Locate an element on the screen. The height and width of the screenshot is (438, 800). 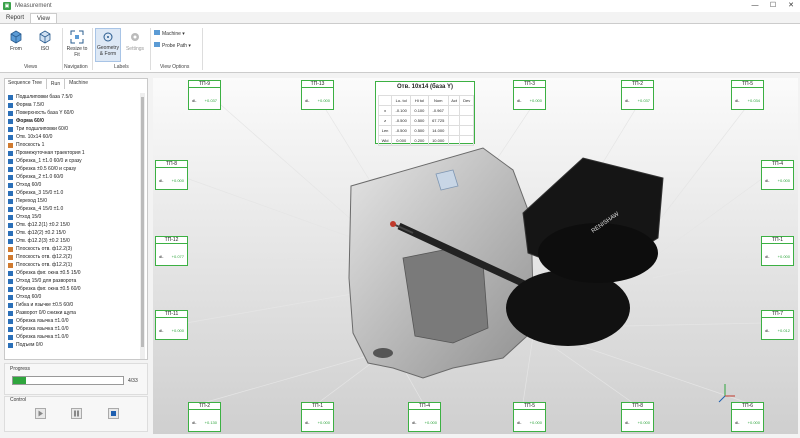
sequence-item-label: Отв. ф12.2(1) ±0.2 15/0 is located at coordinates (43, 225).